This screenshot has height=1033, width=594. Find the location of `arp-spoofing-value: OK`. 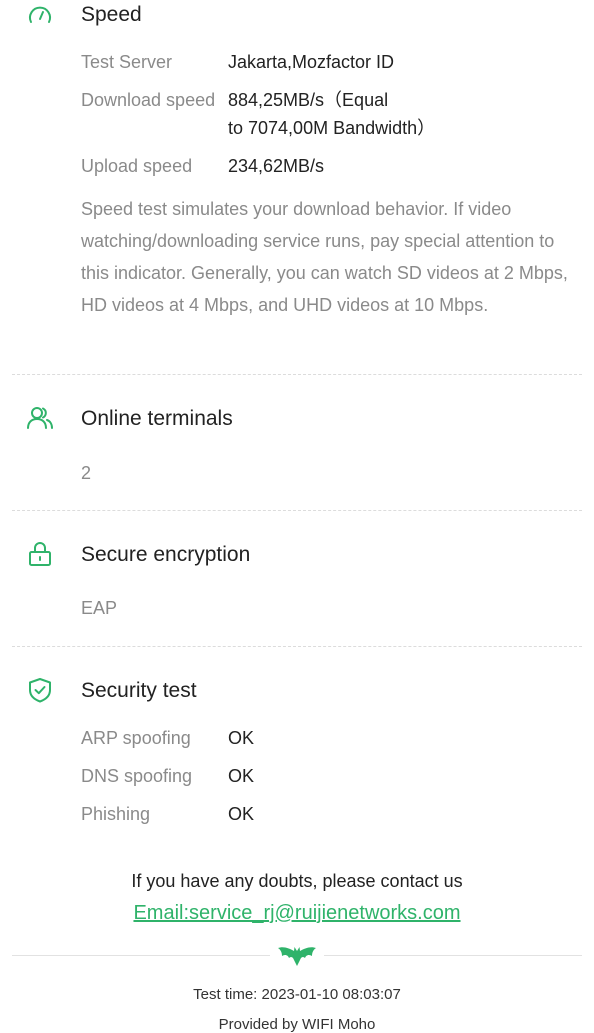

arp-spoofing-value: OK is located at coordinates (241, 738).